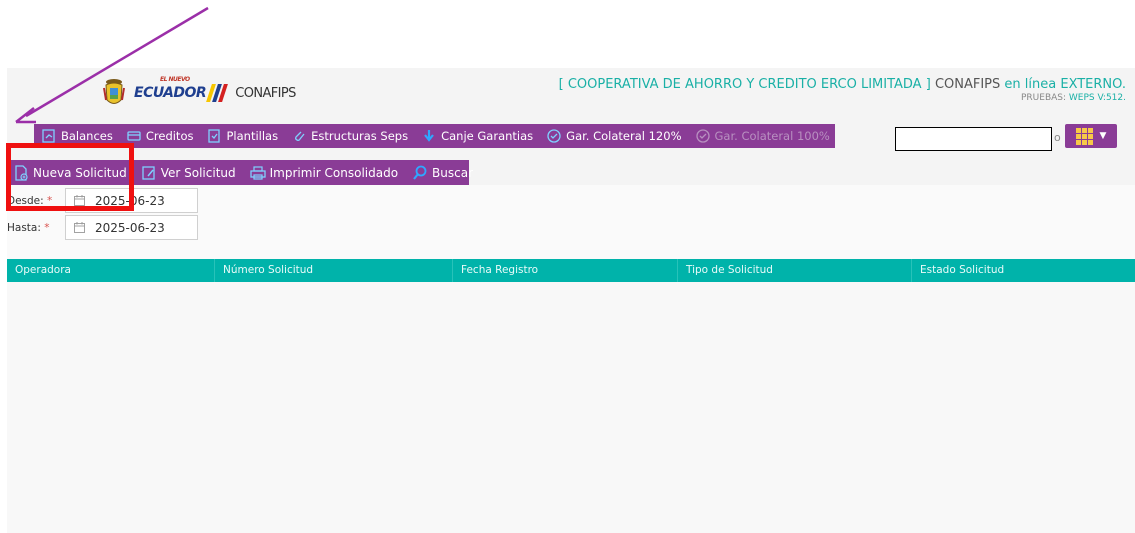  What do you see at coordinates (134, 136) in the screenshot?
I see `credit-card-icon` at bounding box center [134, 136].